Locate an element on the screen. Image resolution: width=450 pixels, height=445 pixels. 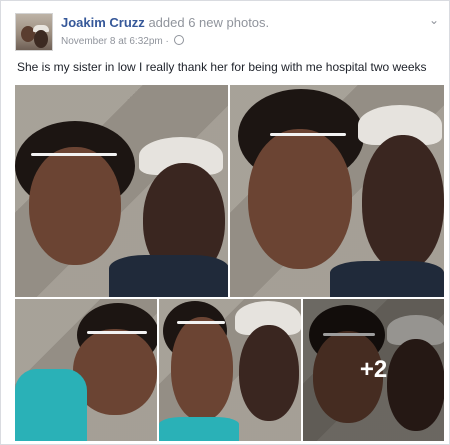
more-photos-count: +2 is located at coordinates (373, 369).